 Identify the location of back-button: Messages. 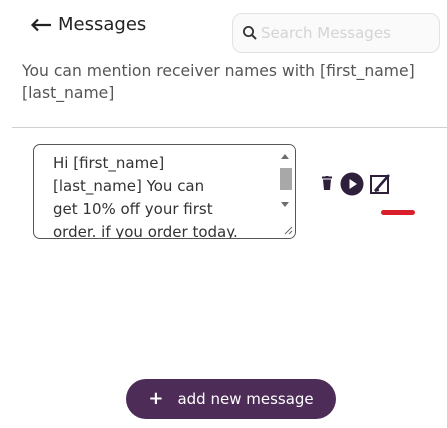
(88, 24).